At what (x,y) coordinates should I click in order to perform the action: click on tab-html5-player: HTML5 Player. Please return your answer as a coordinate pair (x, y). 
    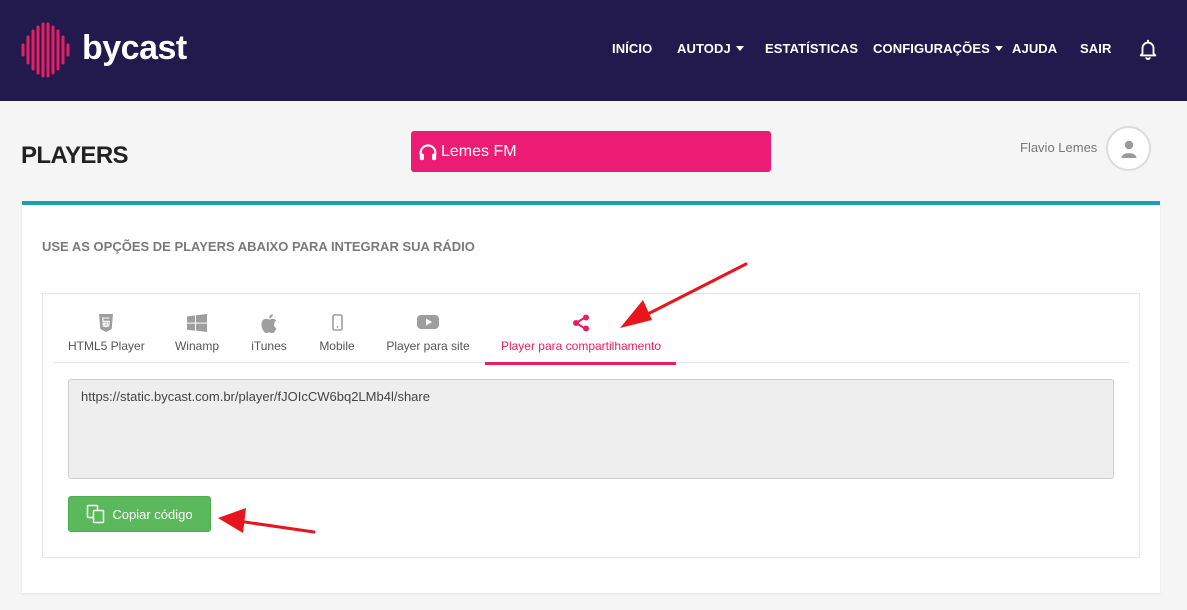
    Looking at the image, I should click on (106, 333).